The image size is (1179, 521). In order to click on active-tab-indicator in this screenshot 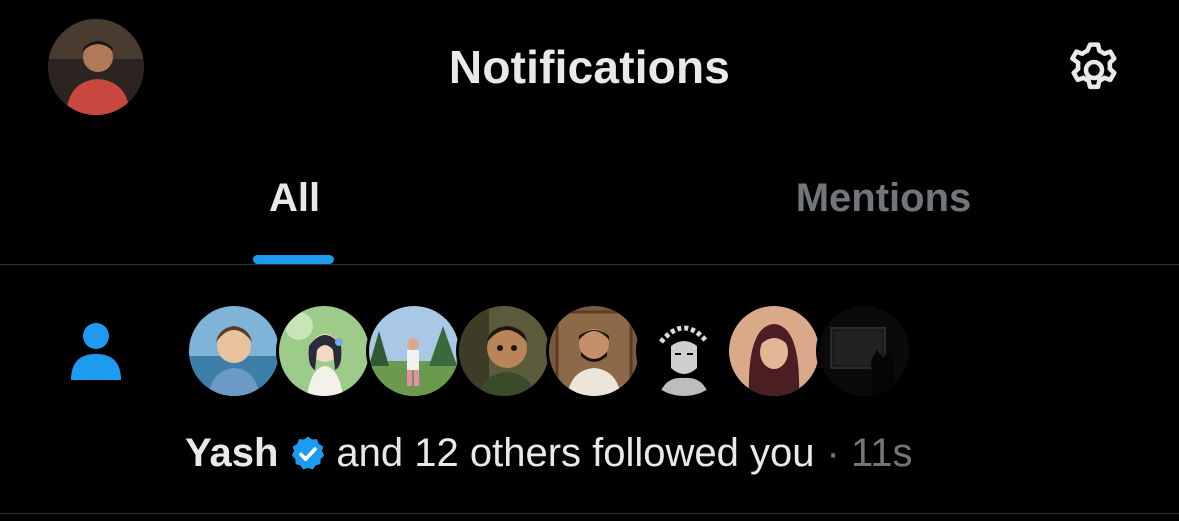, I will do `click(293, 259)`.